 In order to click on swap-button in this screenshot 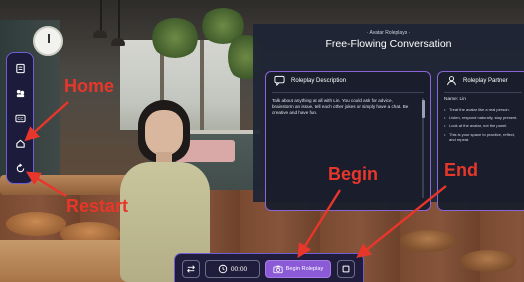, I will do `click(191, 269)`.